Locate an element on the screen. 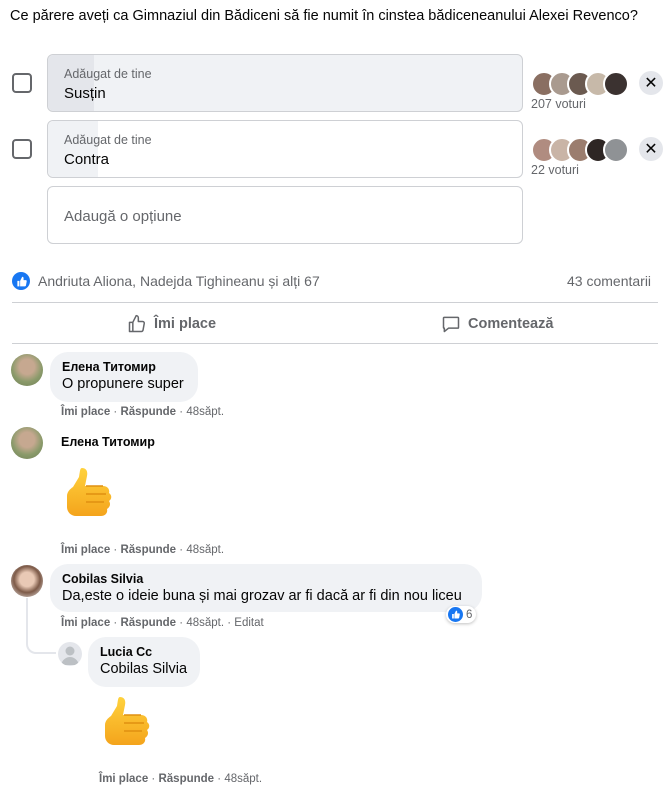  comment-text: O propunere super is located at coordinates (123, 384).